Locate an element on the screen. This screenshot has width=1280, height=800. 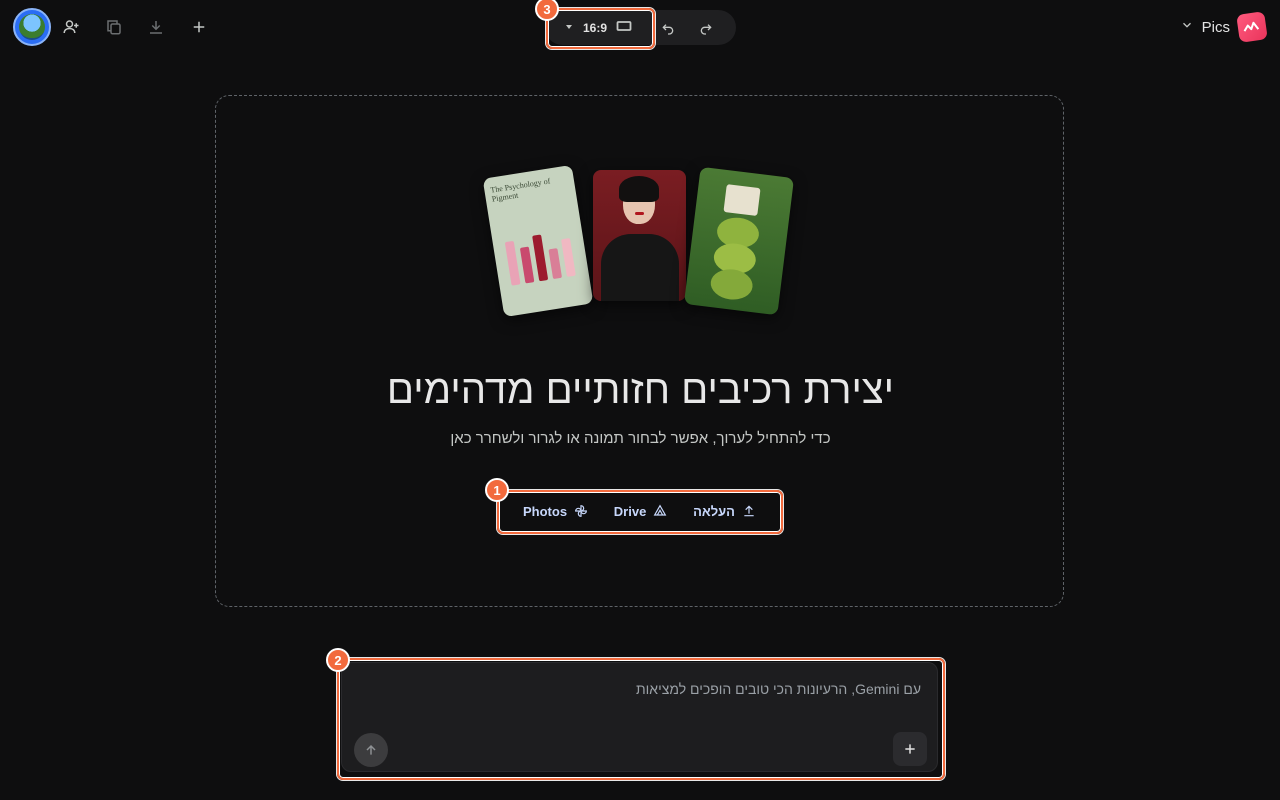
photos-button: Photos is located at coordinates (556, 511).